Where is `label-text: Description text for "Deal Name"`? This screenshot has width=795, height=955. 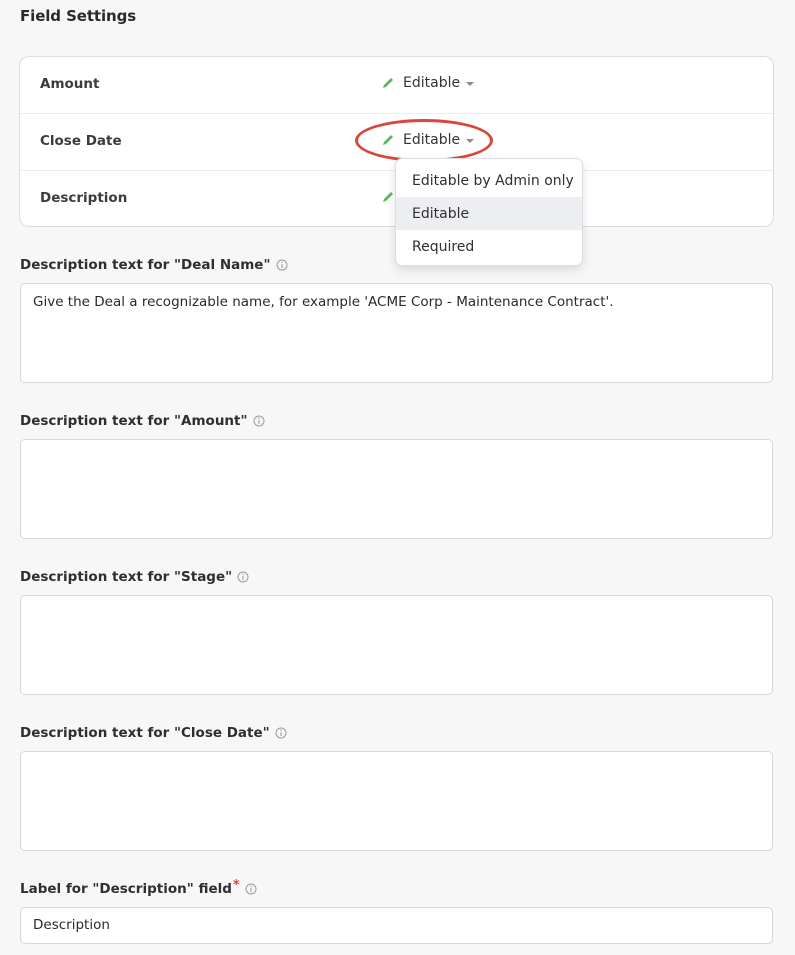 label-text: Description text for "Deal Name" is located at coordinates (145, 265).